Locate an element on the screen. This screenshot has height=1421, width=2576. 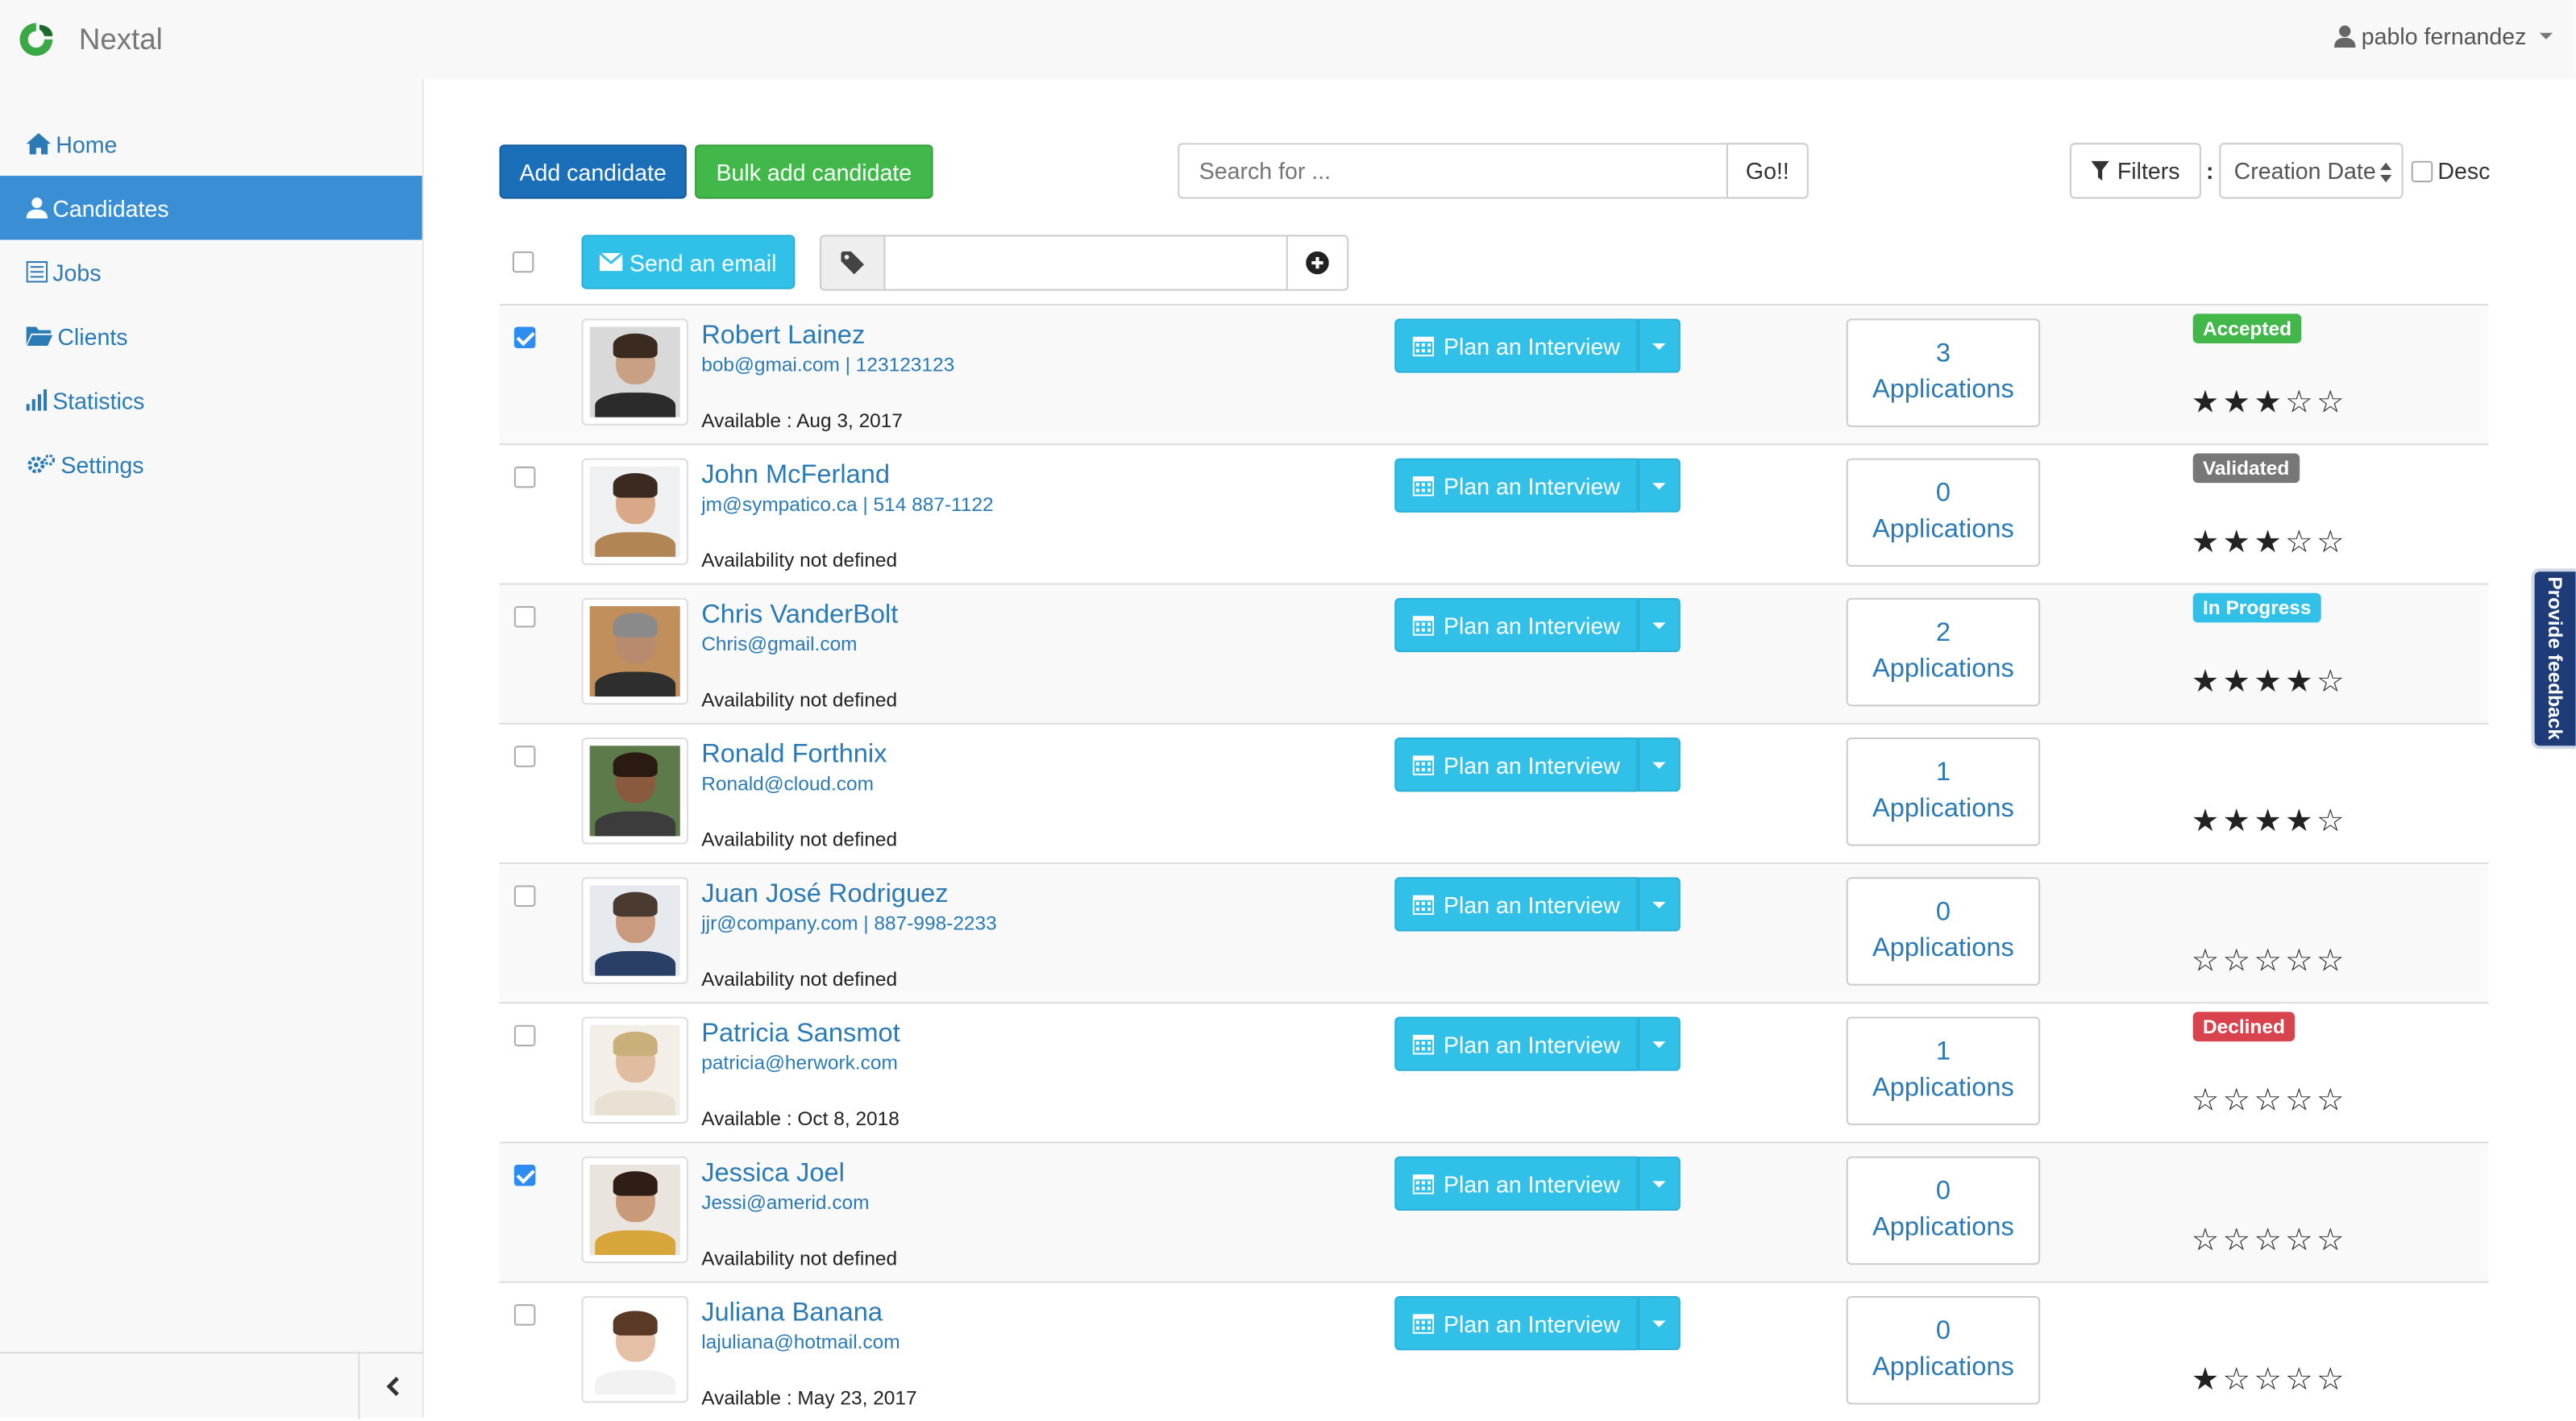
select-all-checkbox is located at coordinates (523, 262).